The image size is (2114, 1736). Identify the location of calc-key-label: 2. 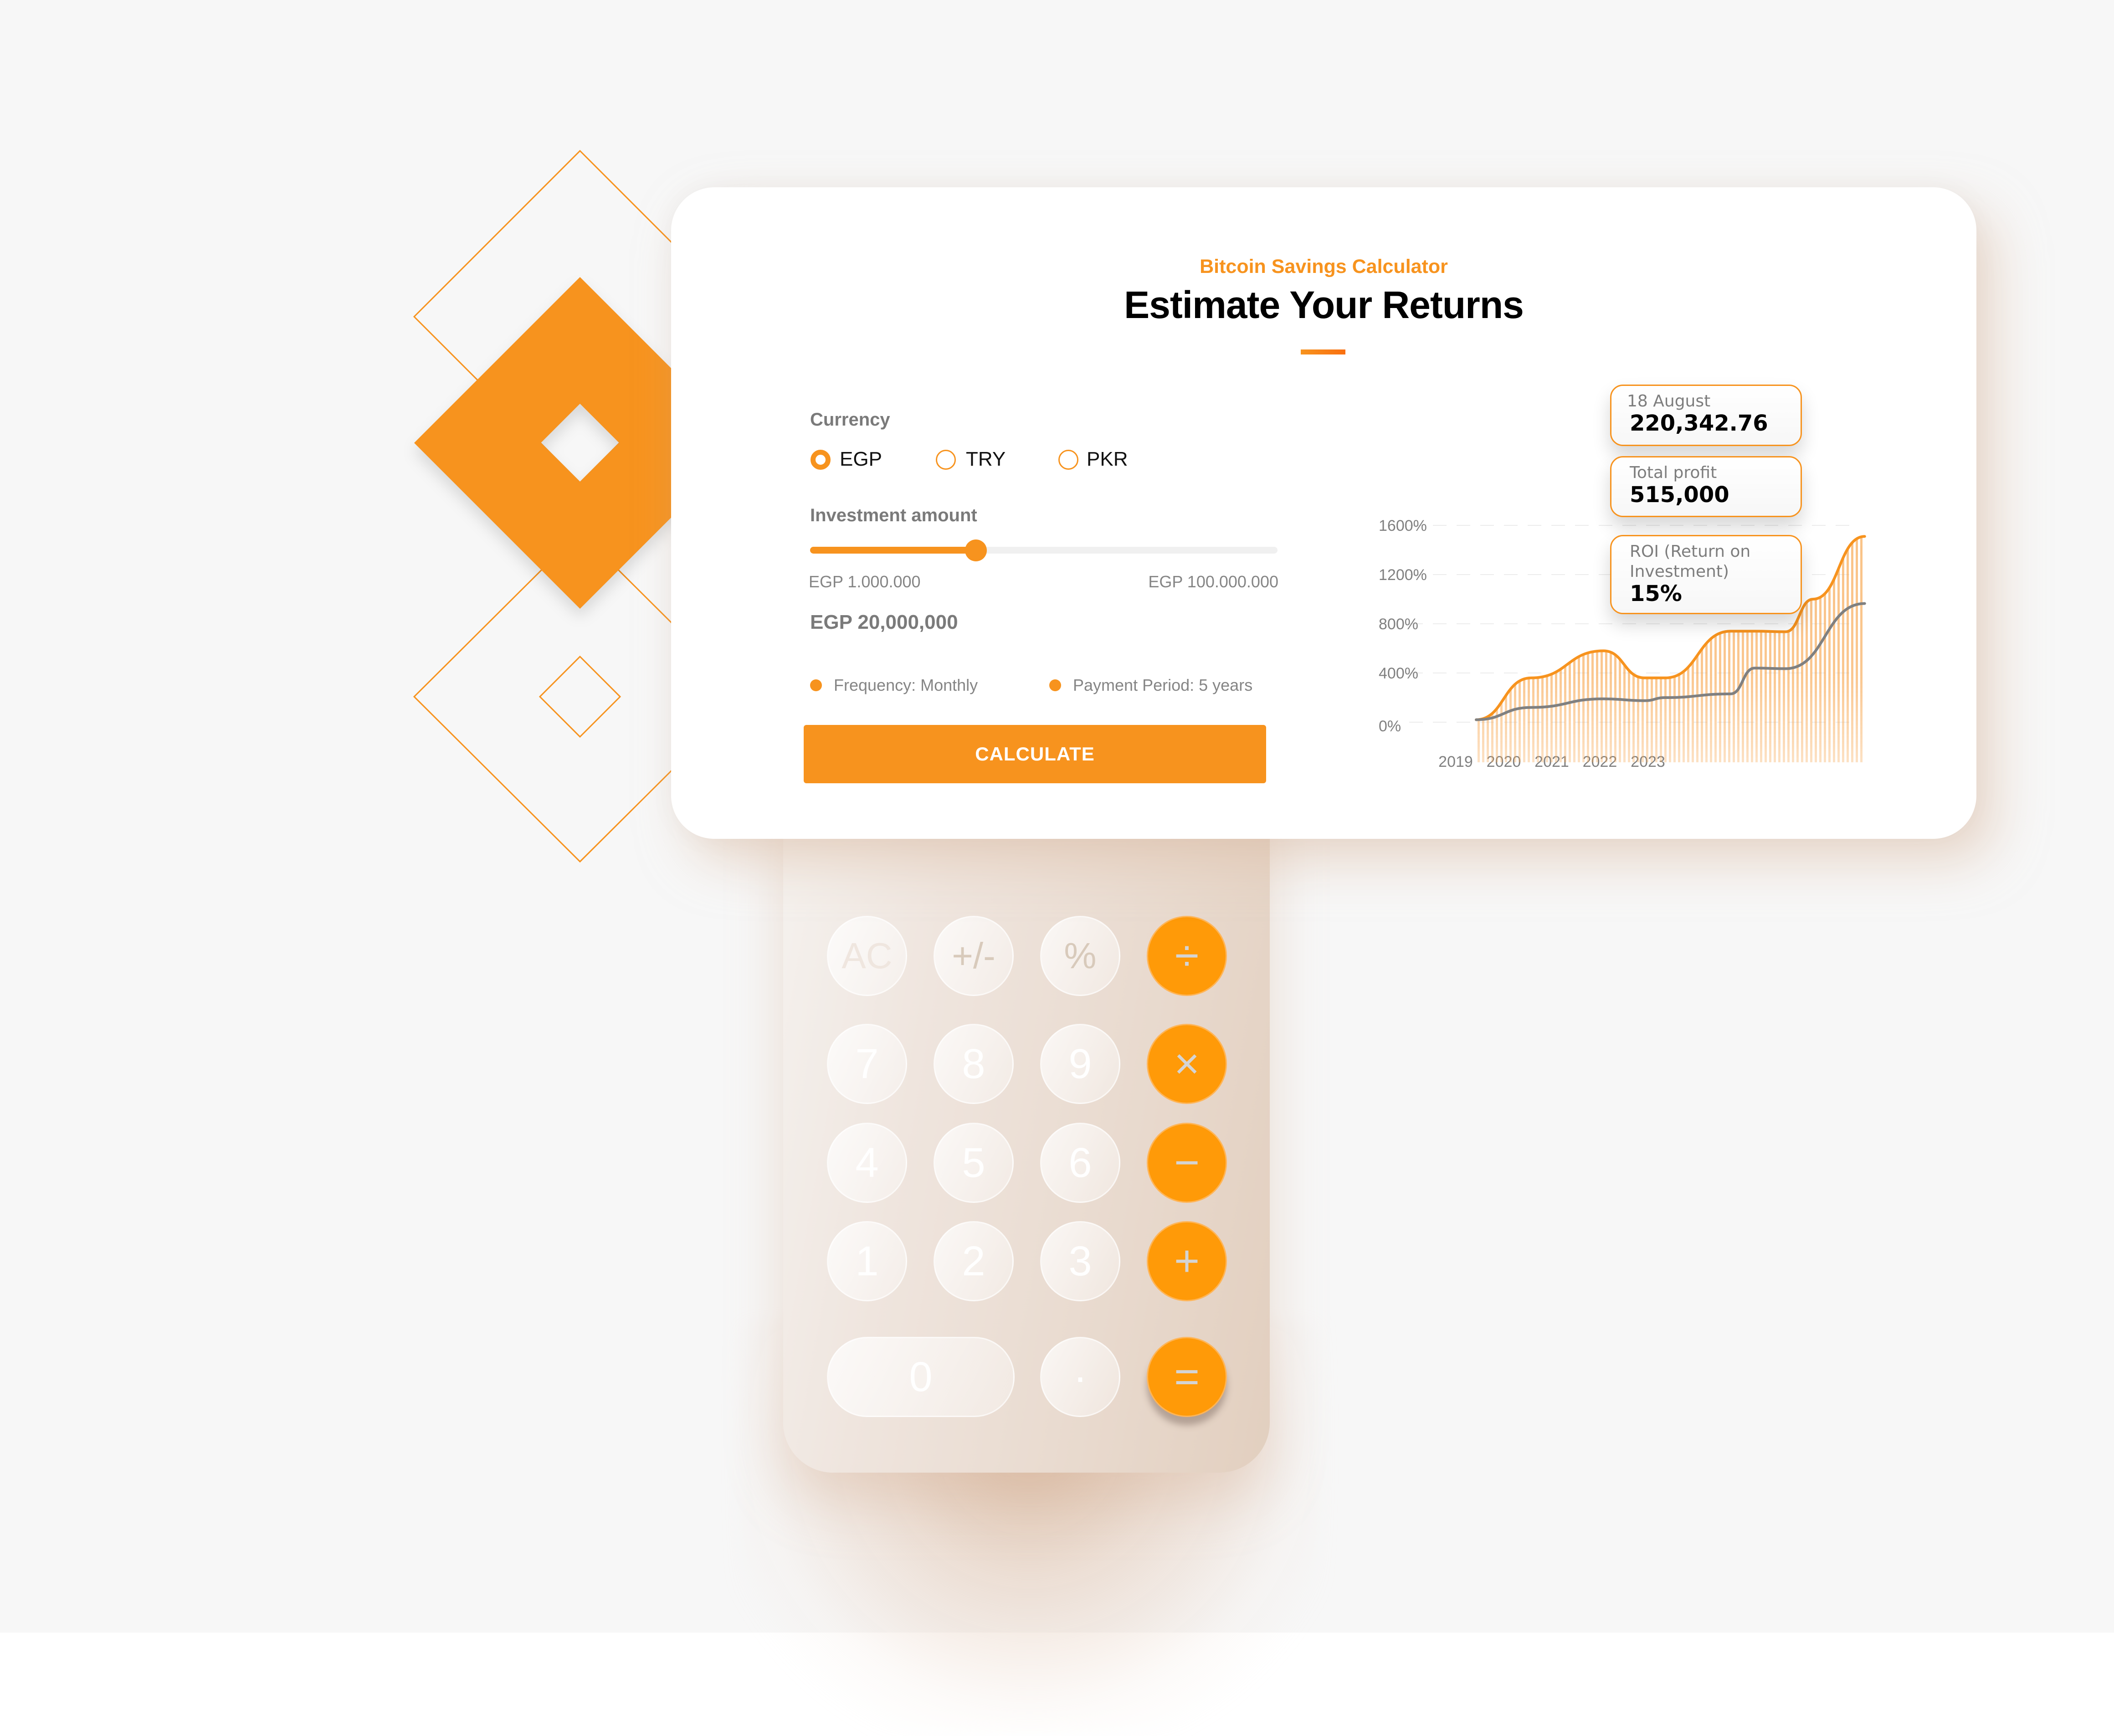
(973, 1261).